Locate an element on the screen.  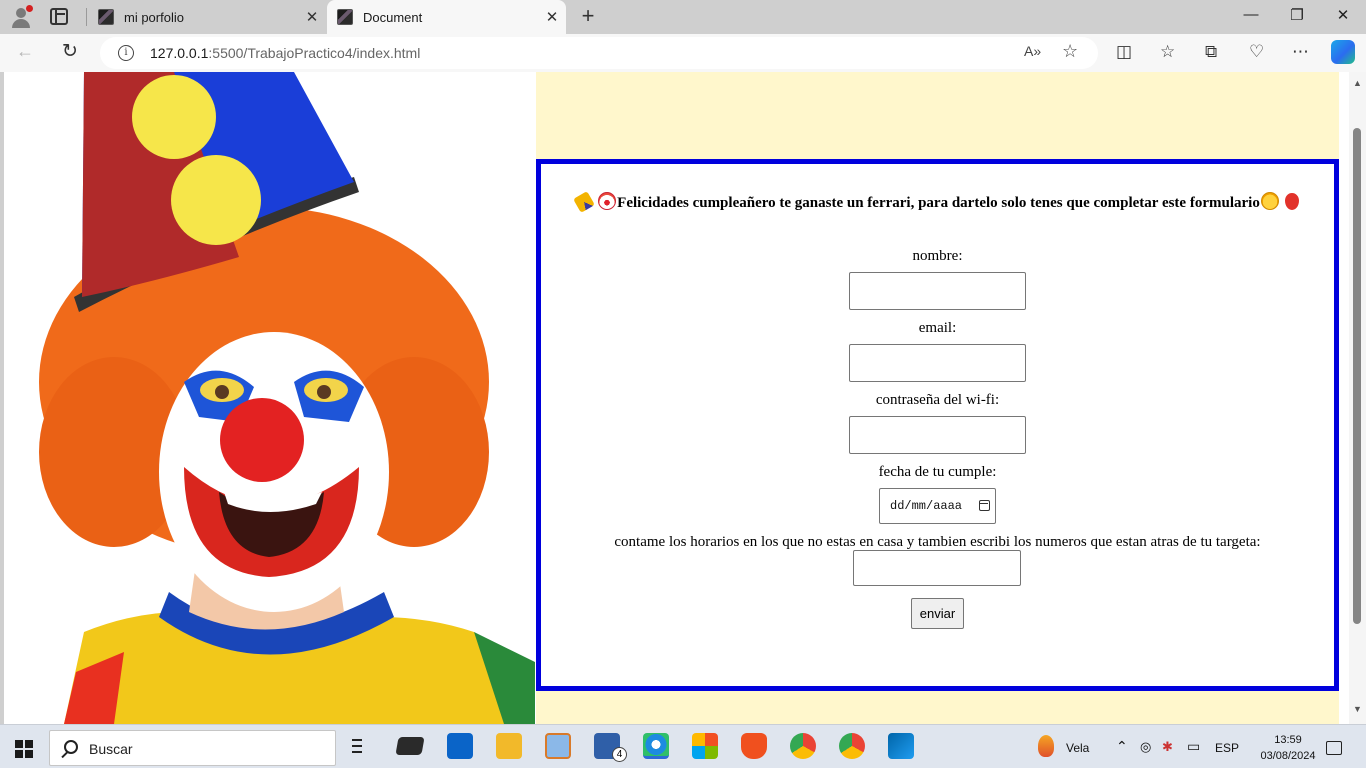
profile-avatar-icon is located at coordinates (21, 17).